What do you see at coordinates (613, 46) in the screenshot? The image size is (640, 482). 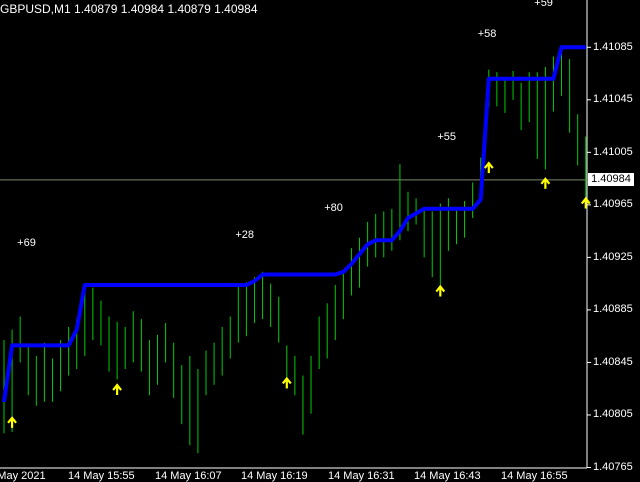 I see `price-tick: 1.41085` at bounding box center [613, 46].